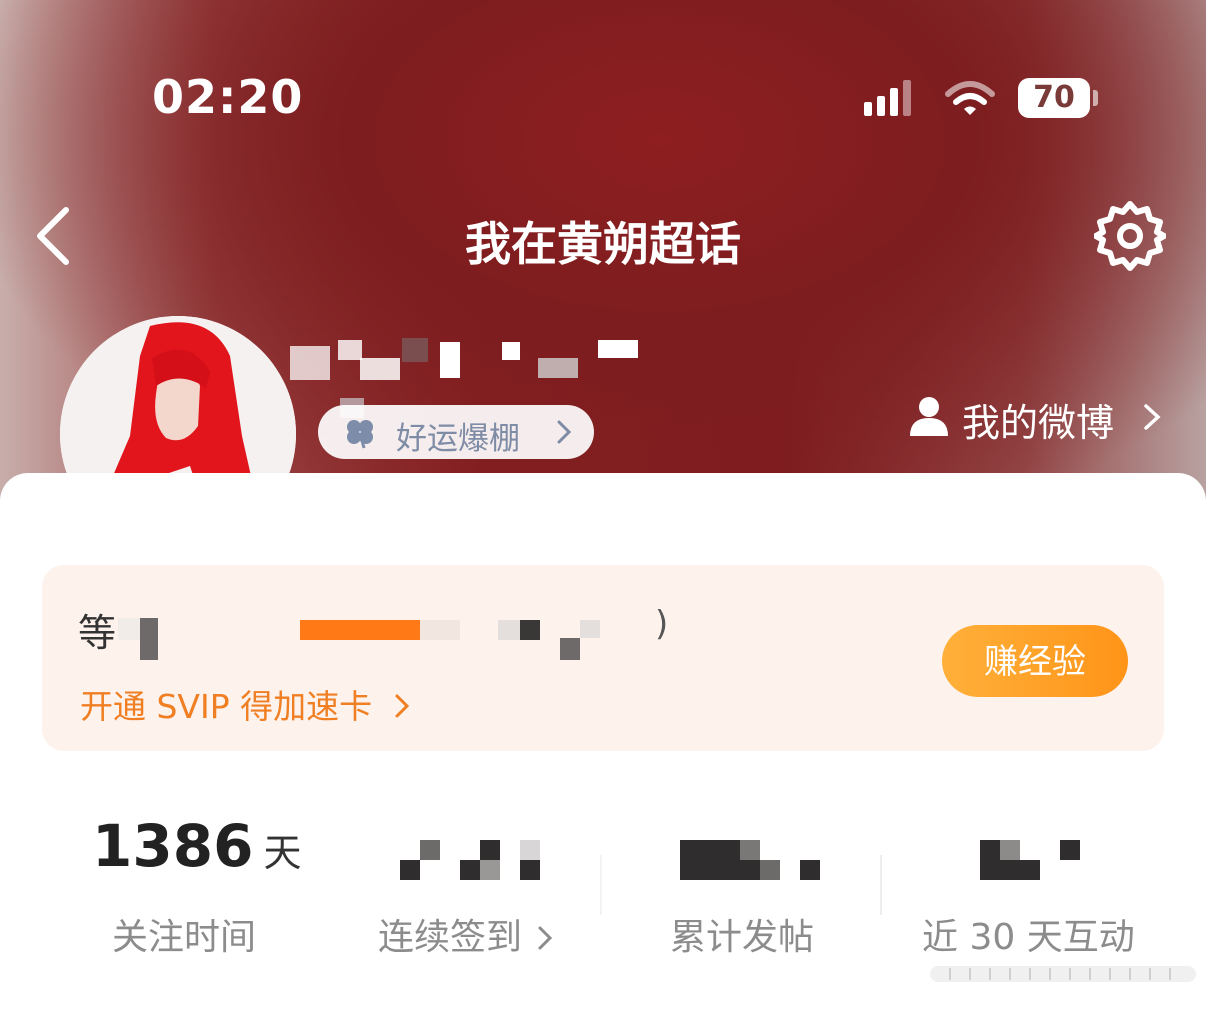 Image resolution: width=1206 pixels, height=1013 pixels. Describe the element at coordinates (1095, 98) in the screenshot. I see `battery-tip` at that location.